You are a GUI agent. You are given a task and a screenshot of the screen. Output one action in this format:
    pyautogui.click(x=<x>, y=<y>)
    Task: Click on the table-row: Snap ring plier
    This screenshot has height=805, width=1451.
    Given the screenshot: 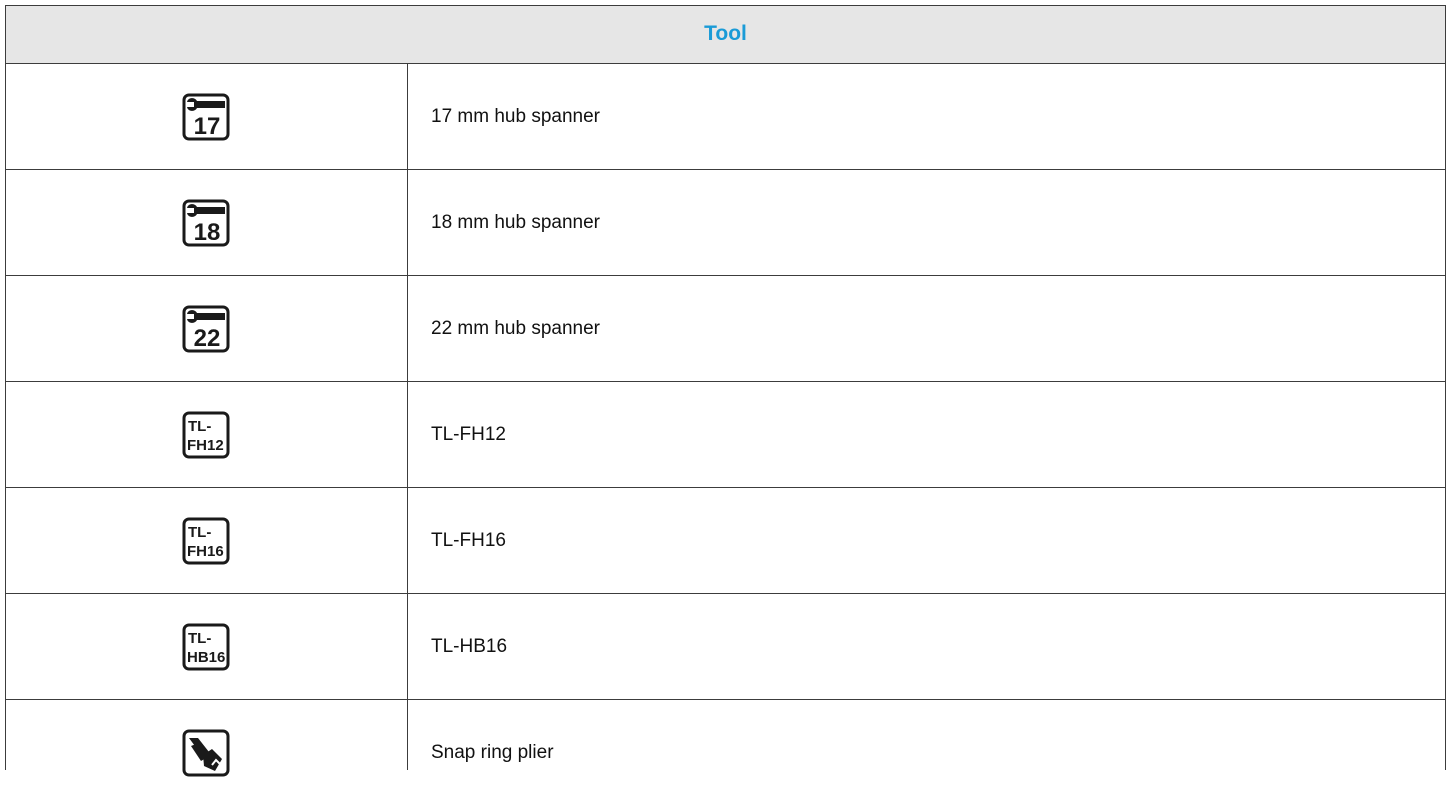 What is the action you would take?
    pyautogui.click(x=725, y=752)
    